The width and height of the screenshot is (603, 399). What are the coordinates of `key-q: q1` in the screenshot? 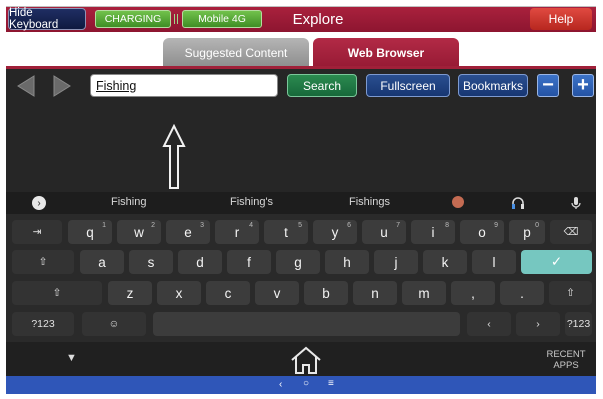 It's located at (90, 232).